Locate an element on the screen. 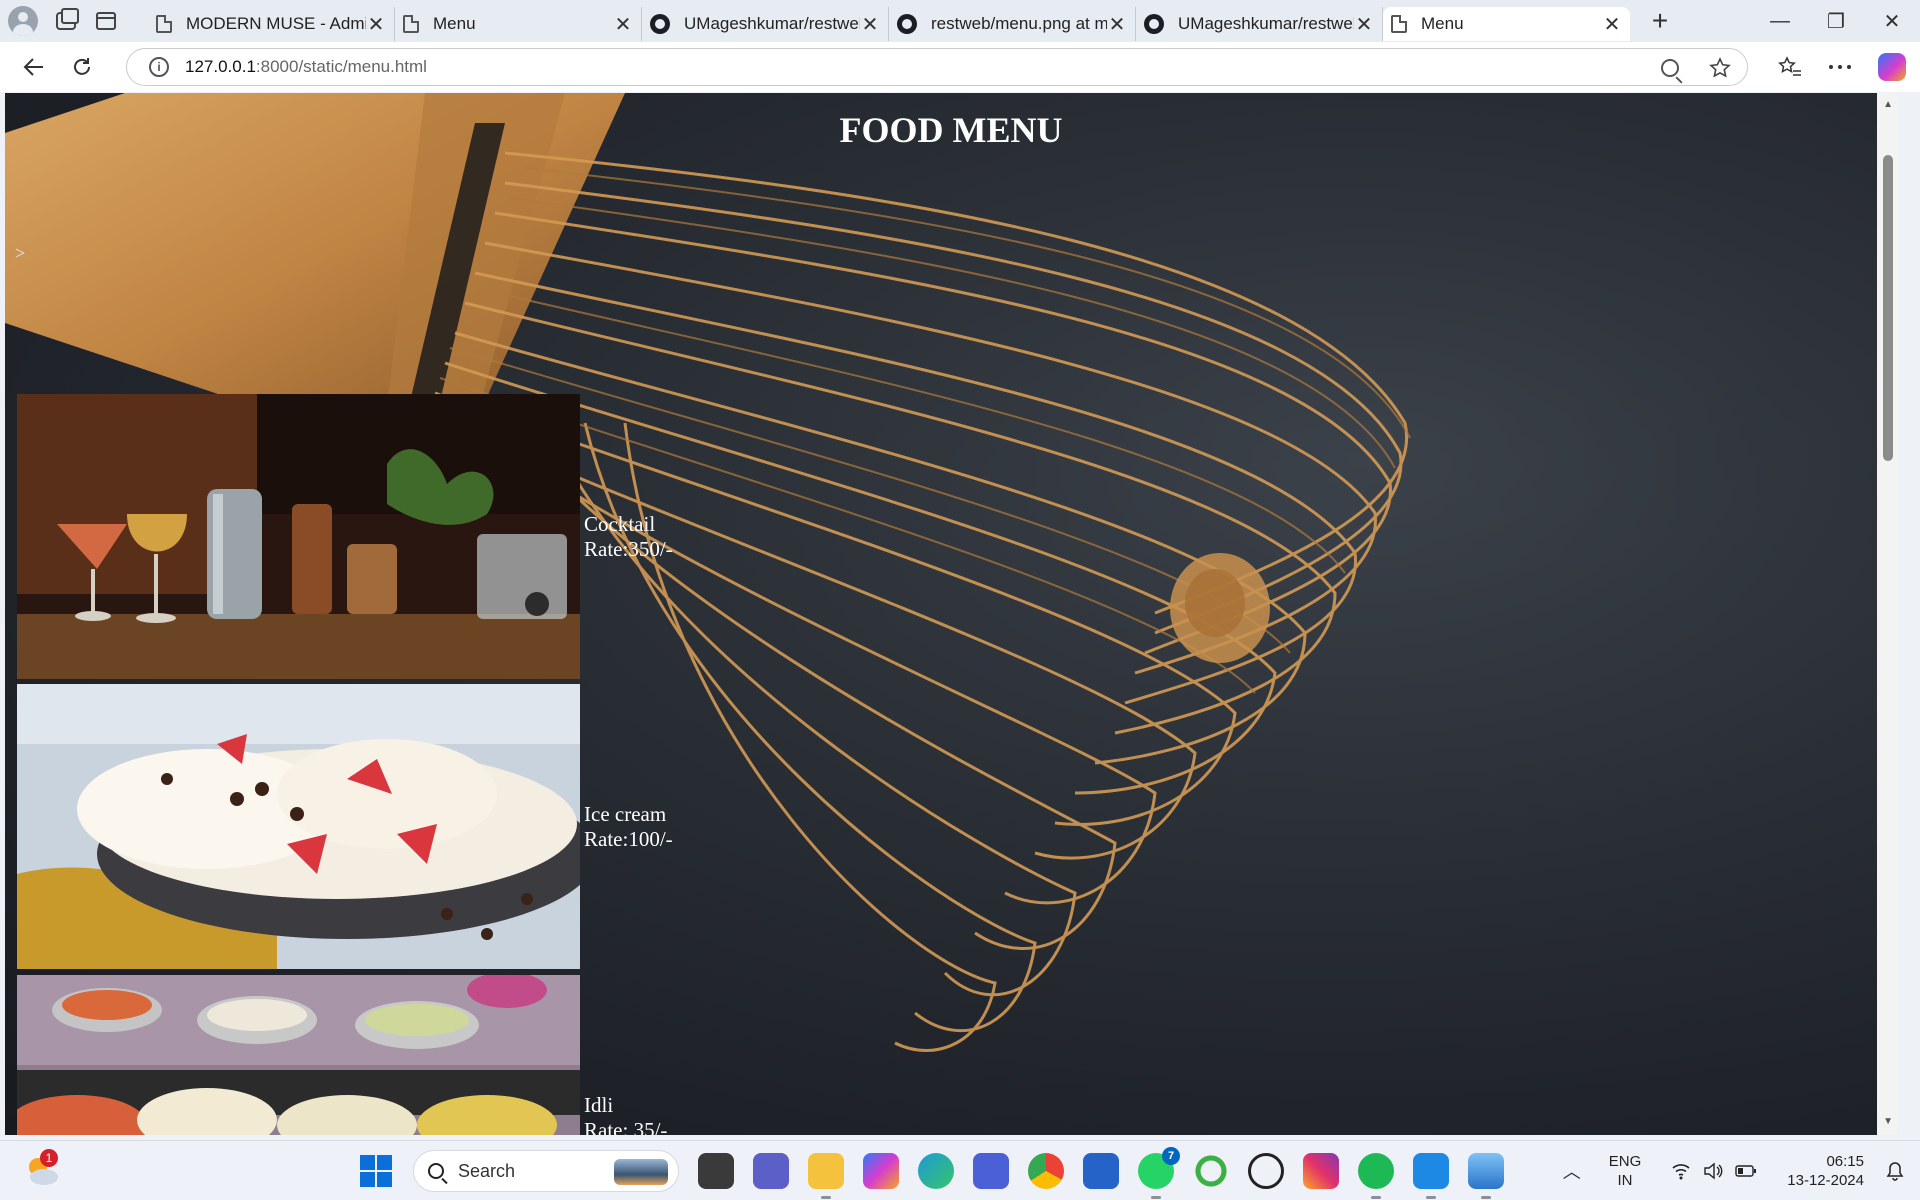  taskbar-apps: Search 7 is located at coordinates (931, 1170).